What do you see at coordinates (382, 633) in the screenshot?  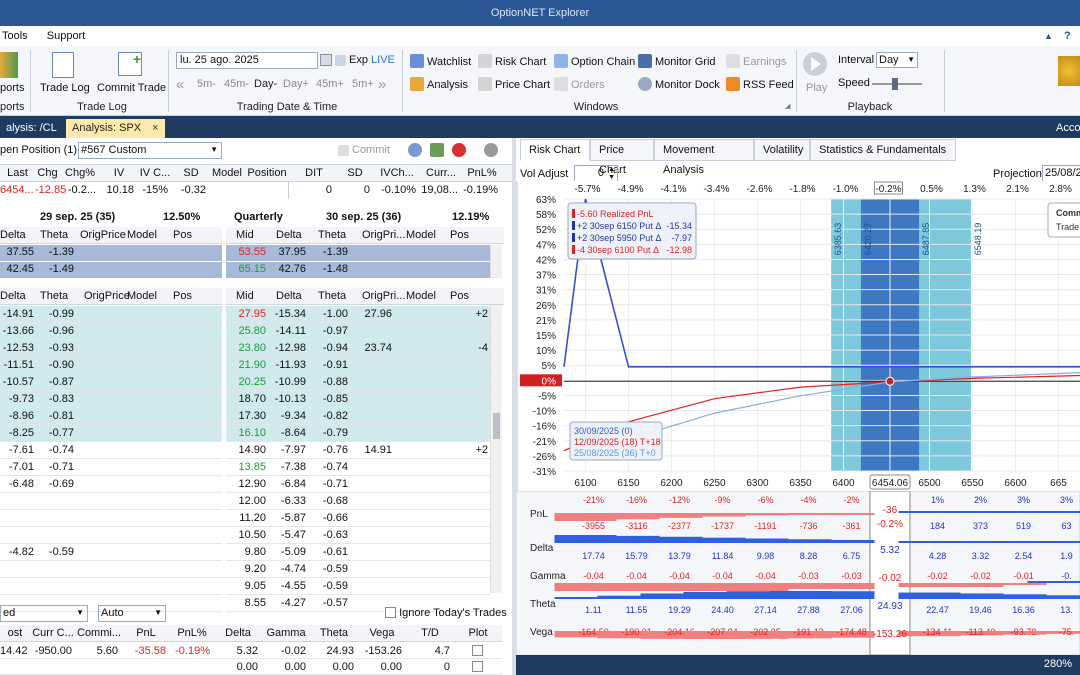 I see `col-header: Vega` at bounding box center [382, 633].